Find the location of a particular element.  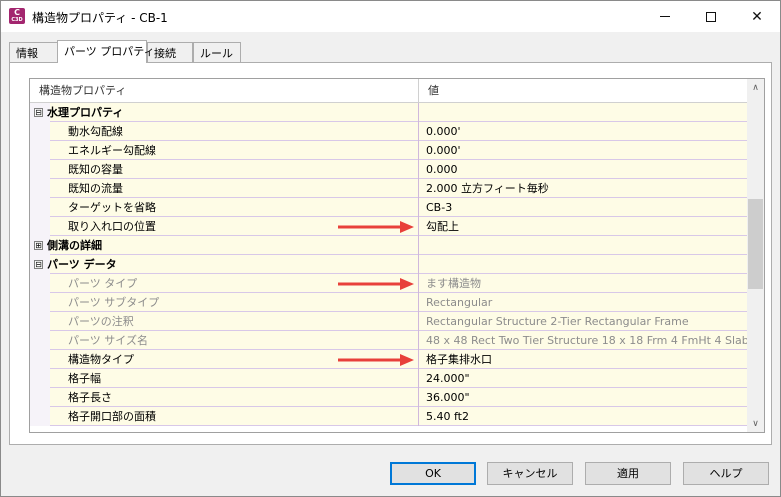

property-name-cell: ⊟ パーツ データ is located at coordinates (224, 264).